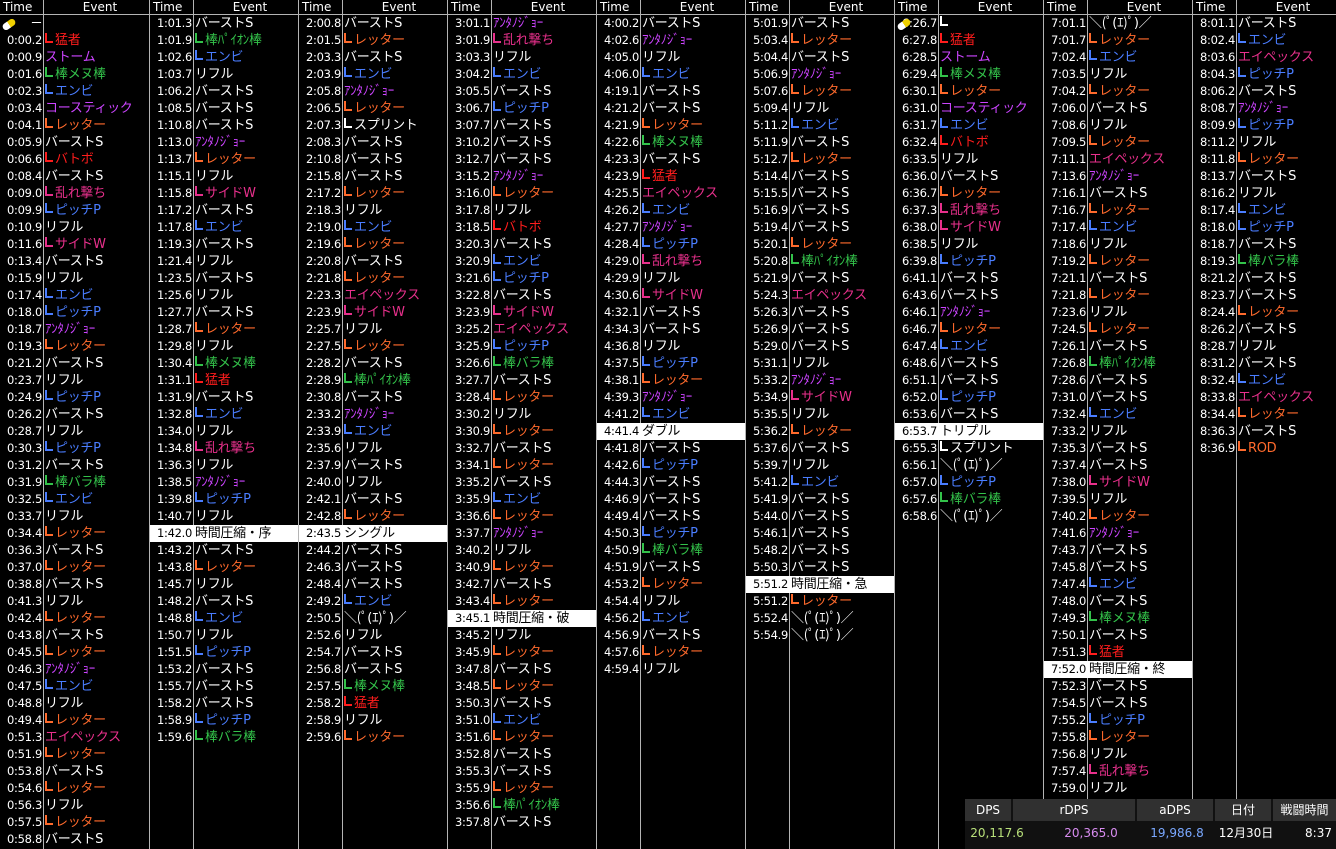 The width and height of the screenshot is (1336, 849). I want to click on event-row: 4:22.6 棒メヌ棒, so click(671, 142).